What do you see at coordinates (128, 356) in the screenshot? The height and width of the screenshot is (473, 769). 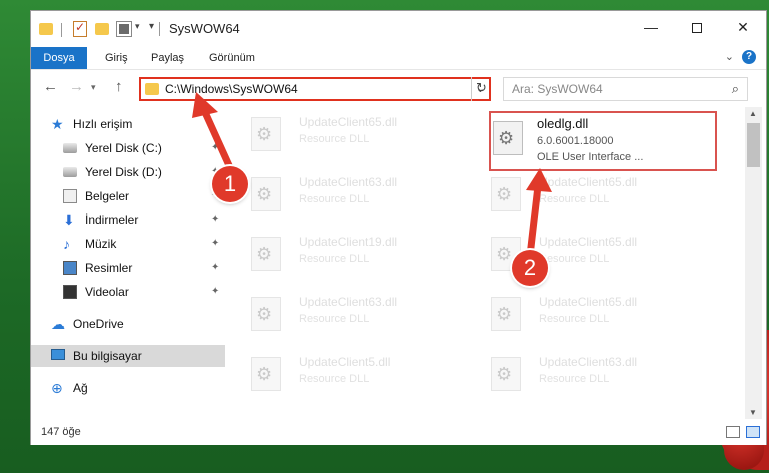 I see `sidebar-item-this-pc: Bu bilgisayar` at bounding box center [128, 356].